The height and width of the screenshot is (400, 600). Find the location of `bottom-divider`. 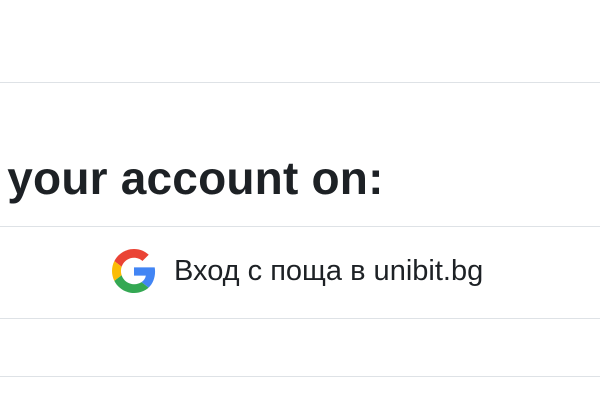

bottom-divider is located at coordinates (300, 376).